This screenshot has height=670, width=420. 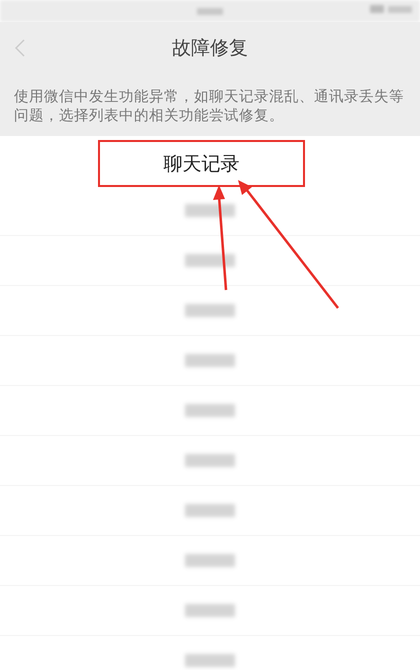 I want to click on blurred-status-time, so click(x=210, y=11).